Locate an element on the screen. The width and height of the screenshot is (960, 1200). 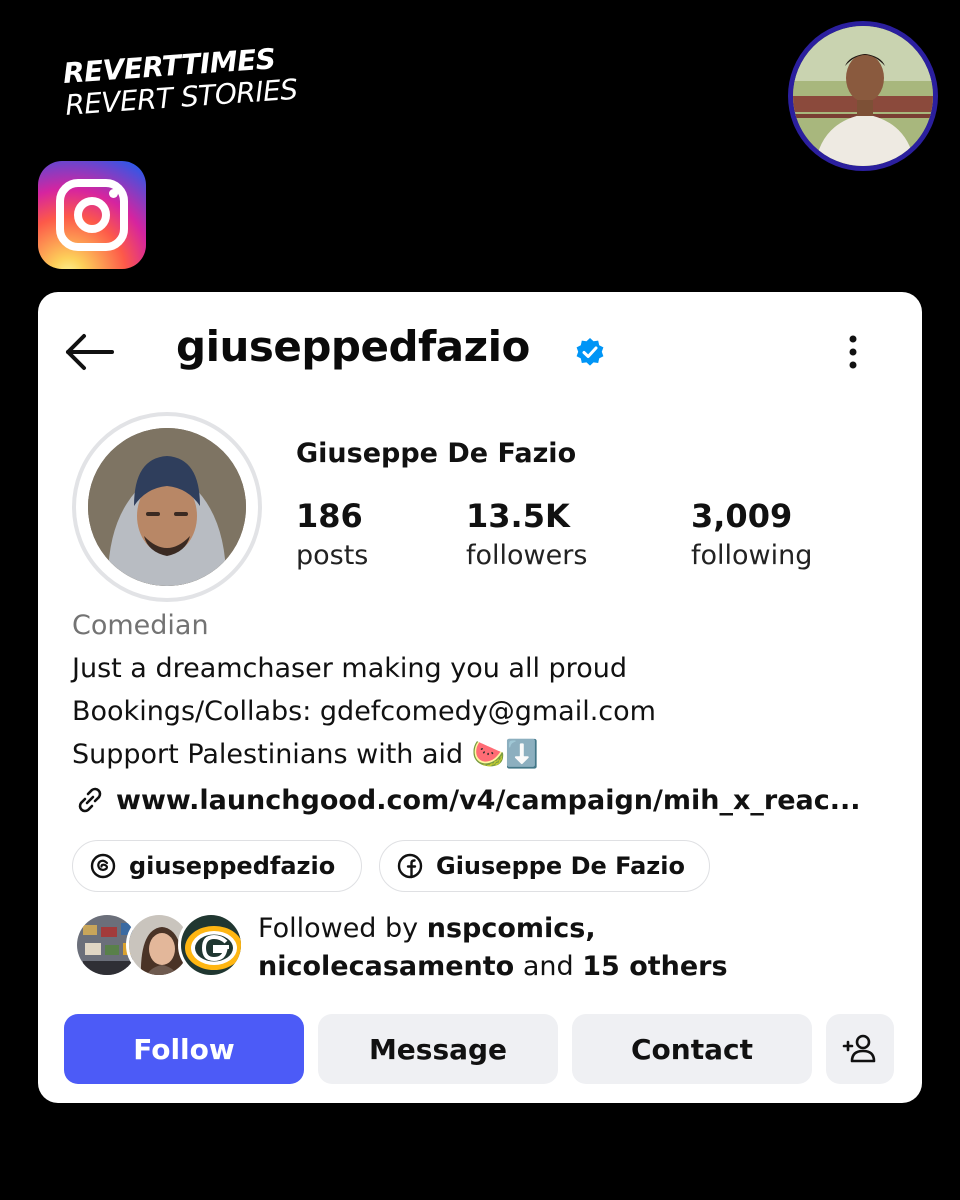
bio-line: Bookings/Collabs: gdefcomedy@gmail.com is located at coordinates (364, 711).